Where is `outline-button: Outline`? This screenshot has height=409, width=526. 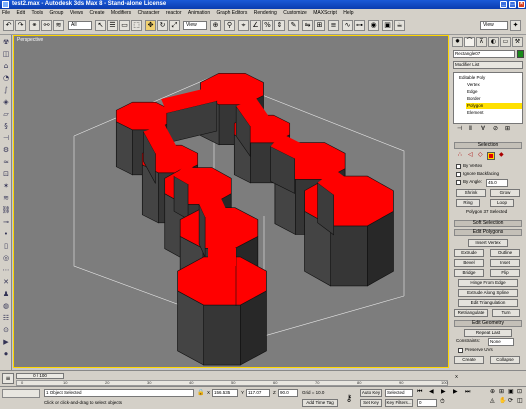
outline-button: Outline is located at coordinates (505, 253).